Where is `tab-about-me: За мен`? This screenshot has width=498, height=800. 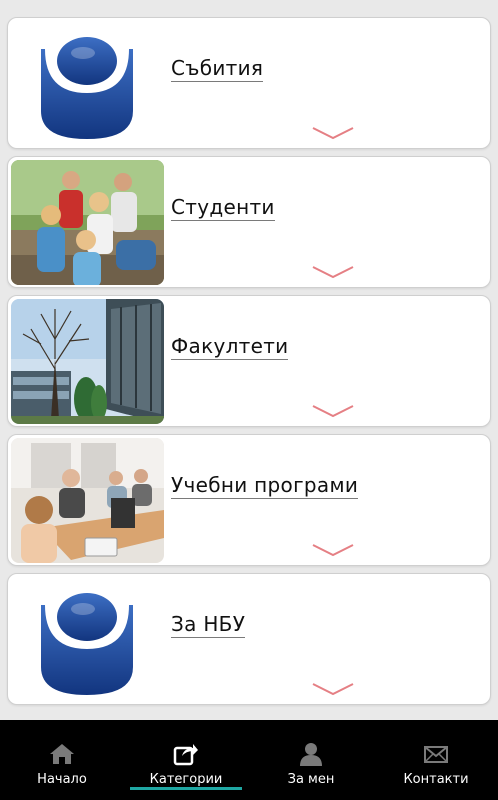
tab-about-me: За мен is located at coordinates (311, 760).